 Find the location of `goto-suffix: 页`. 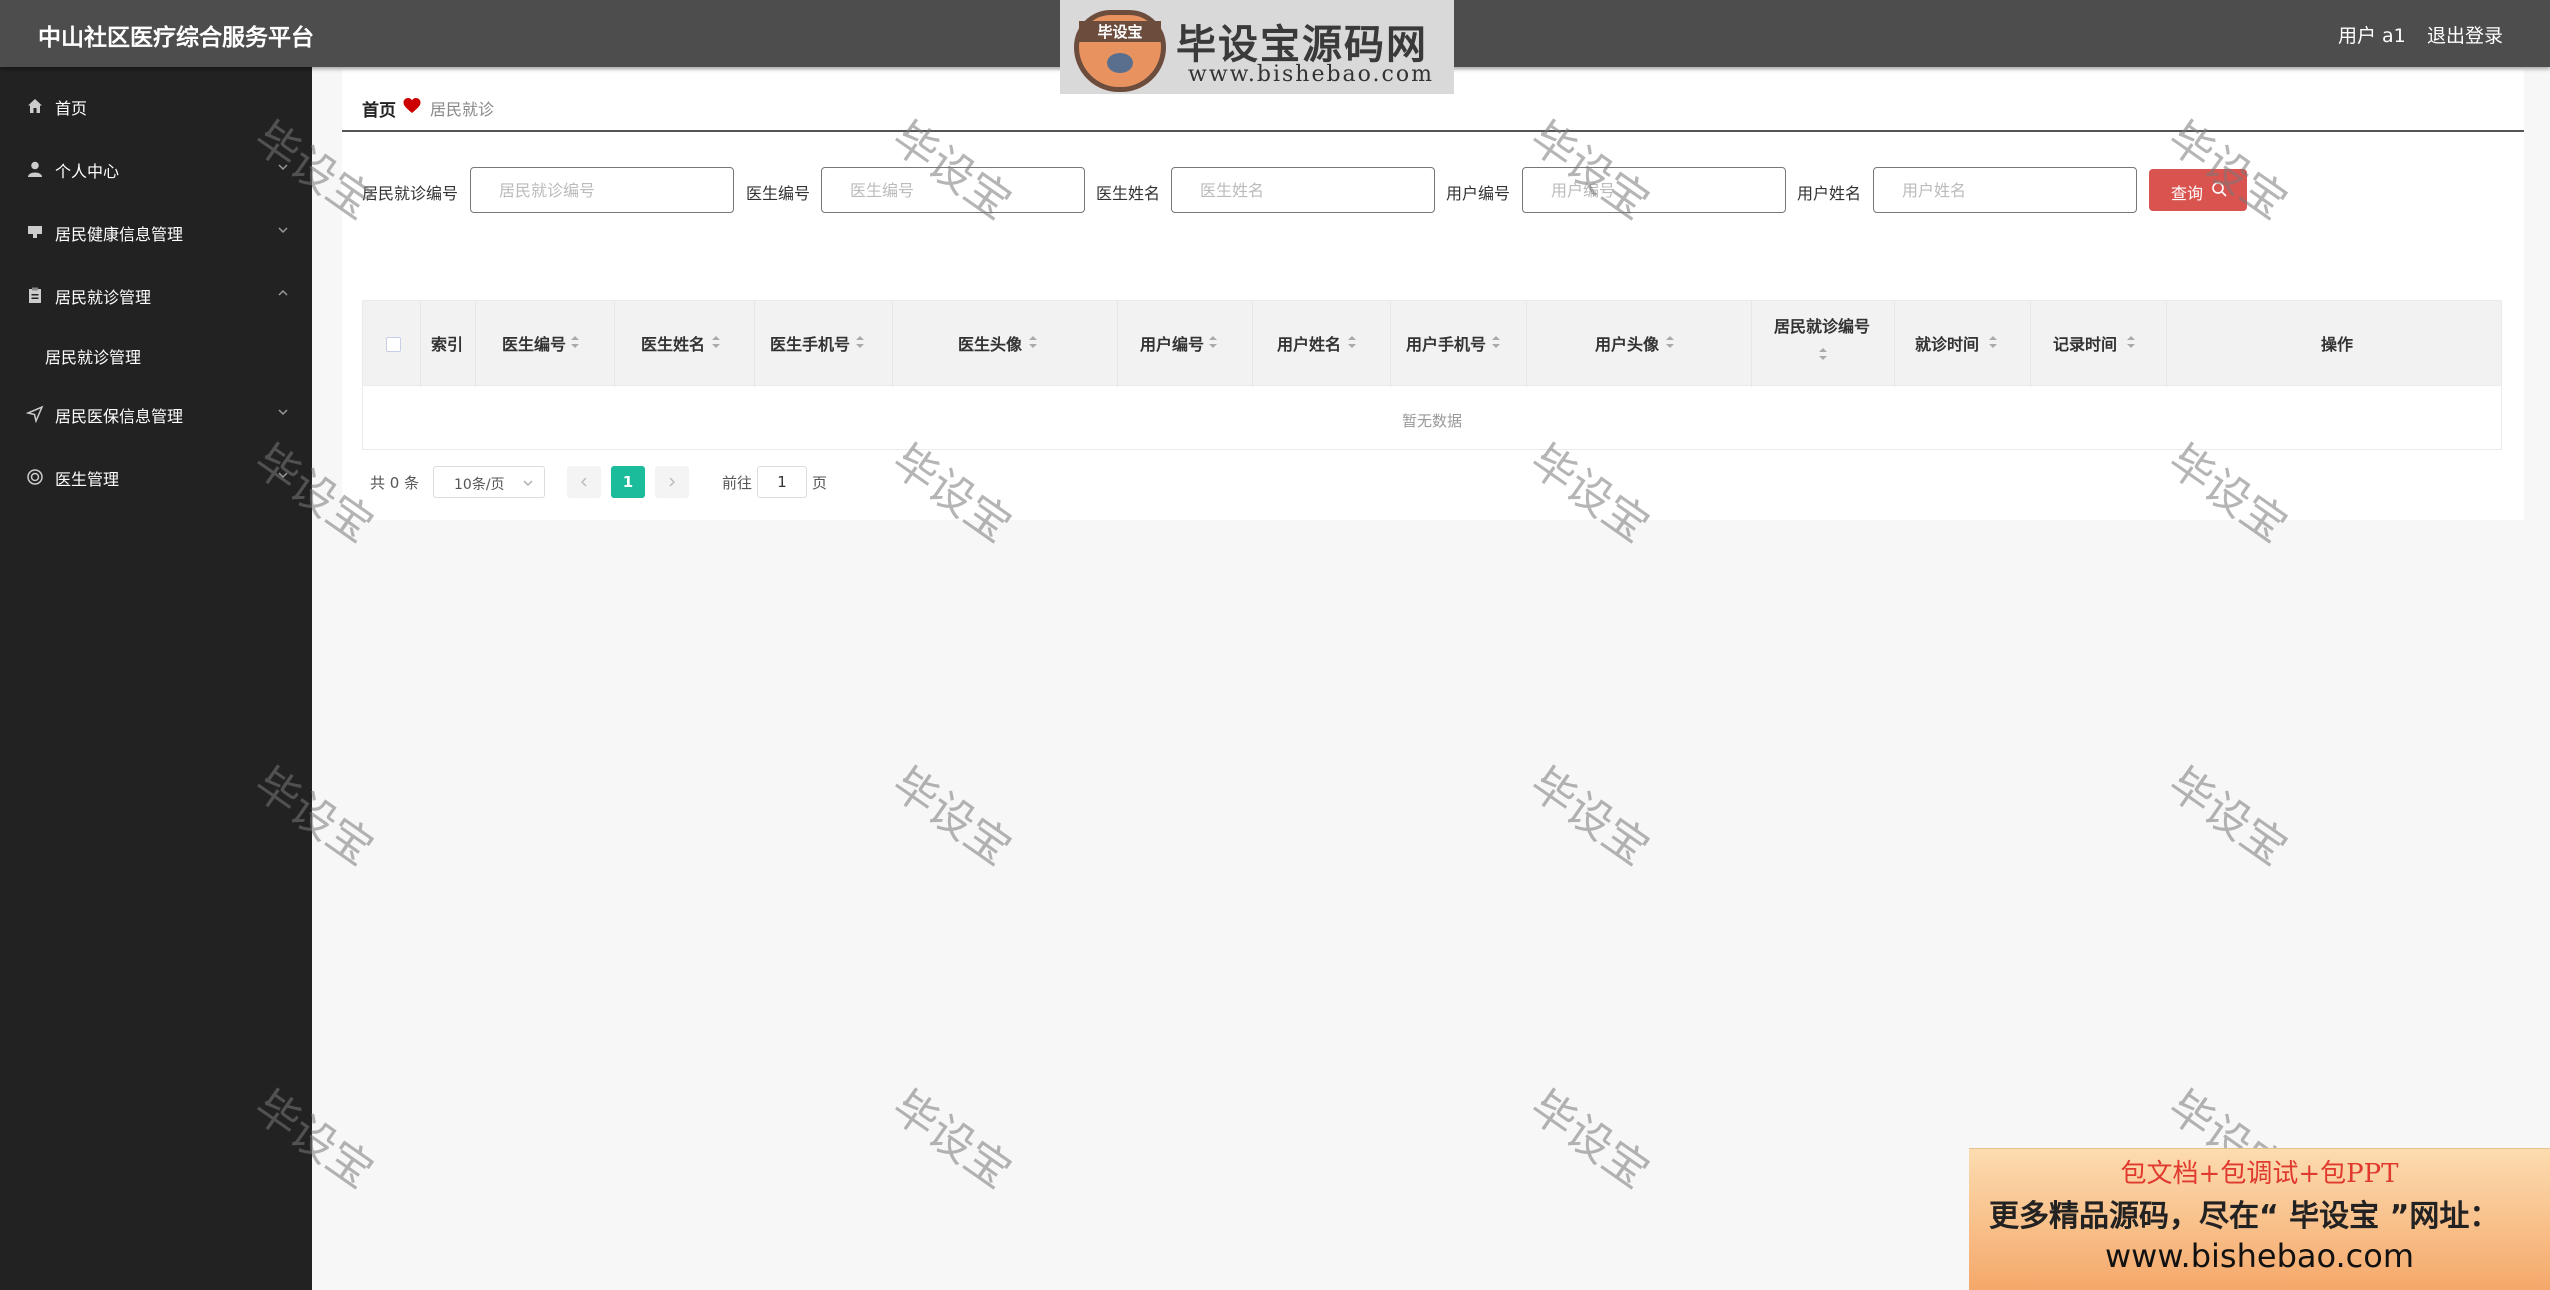

goto-suffix: 页 is located at coordinates (820, 483).